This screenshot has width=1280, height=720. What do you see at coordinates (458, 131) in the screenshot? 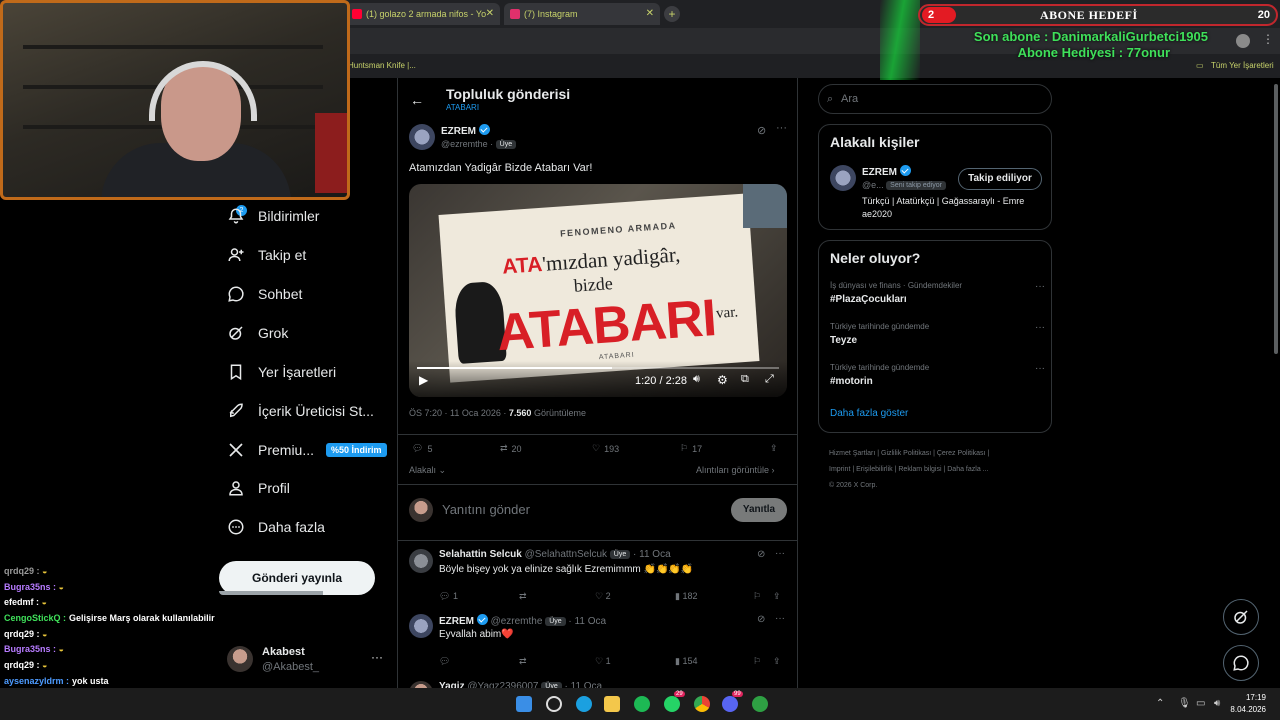
I see `author-name: EZREM` at bounding box center [458, 131].